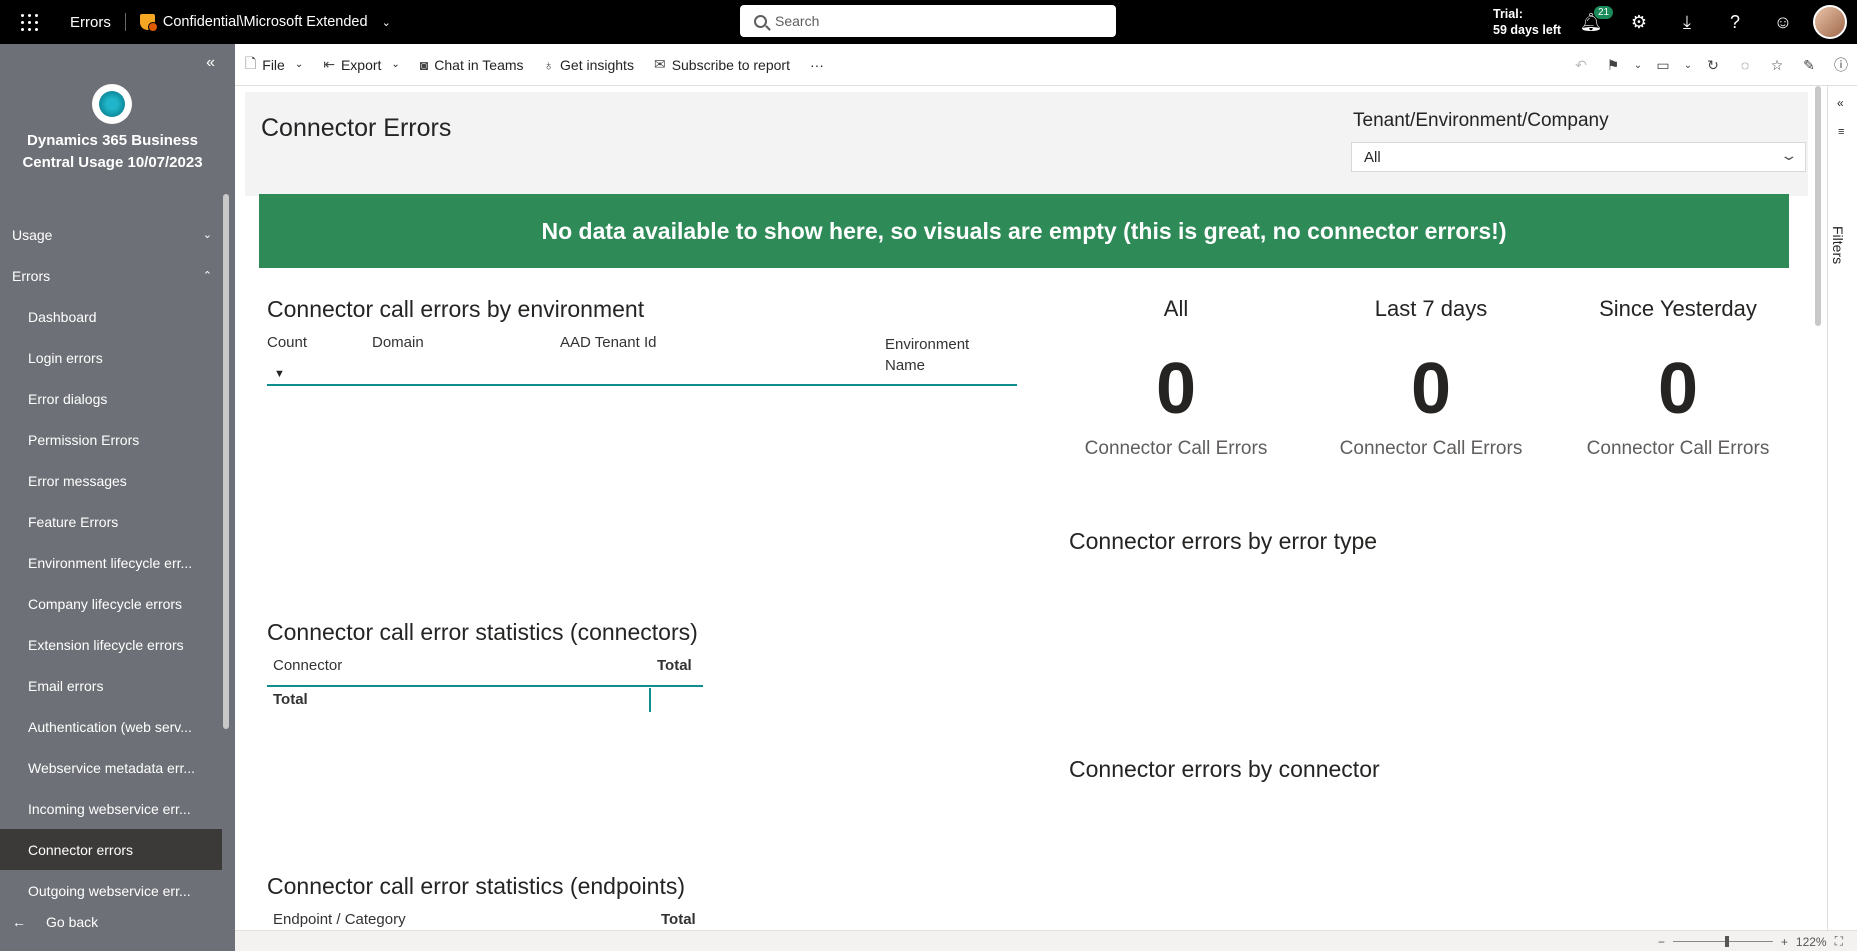  What do you see at coordinates (72, 922) in the screenshot?
I see `go-back-label: Go back` at bounding box center [72, 922].